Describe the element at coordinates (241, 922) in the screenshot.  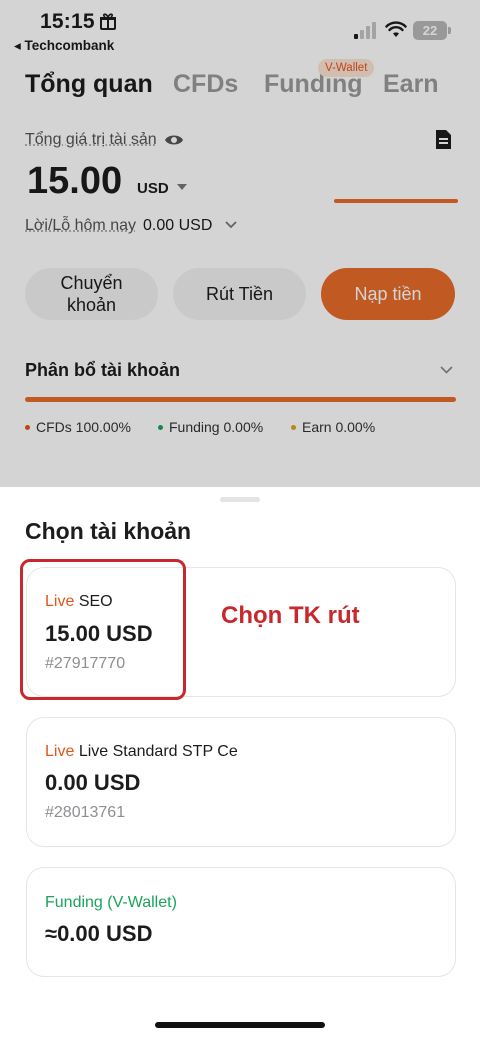
I see `account-card: Funding (V-Wallet) ≈0.00 USD` at that location.